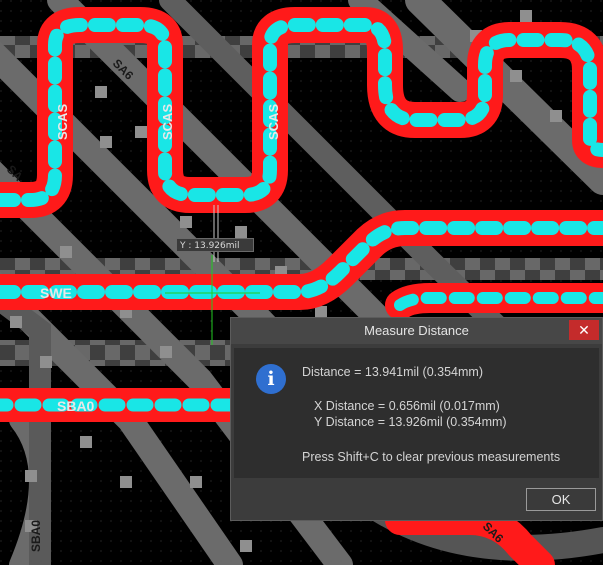  Describe the element at coordinates (167, 122) in the screenshot. I see `net-label-scas-2: SCAS` at that location.